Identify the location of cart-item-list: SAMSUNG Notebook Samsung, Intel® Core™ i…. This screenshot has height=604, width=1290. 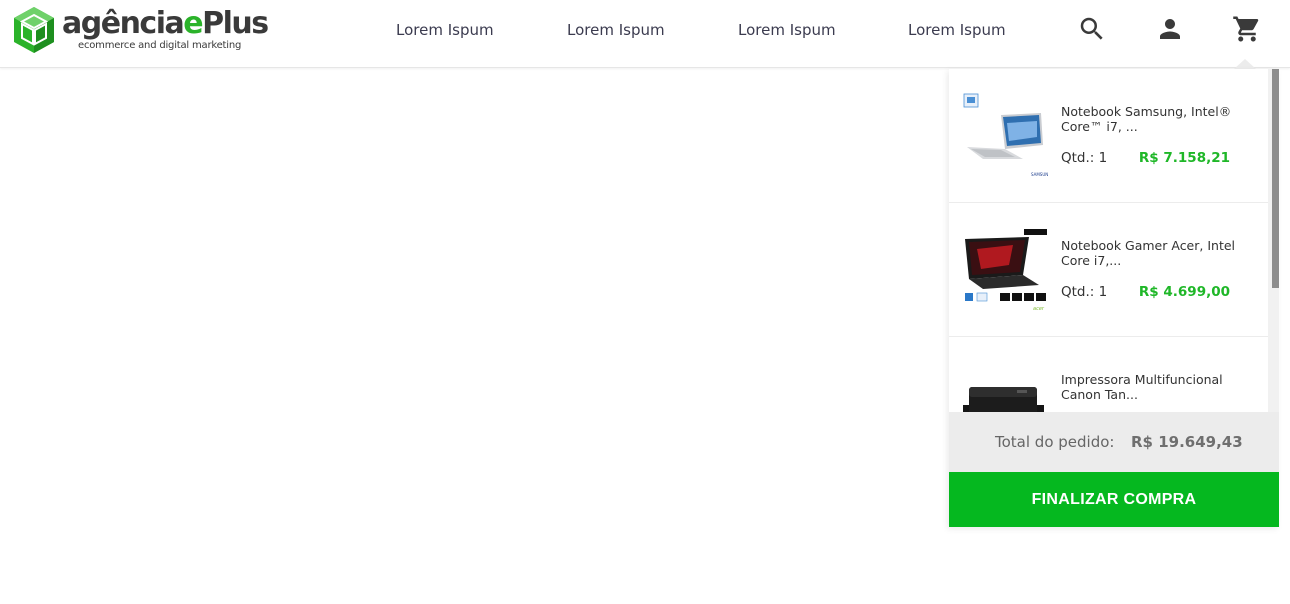
(1108, 240).